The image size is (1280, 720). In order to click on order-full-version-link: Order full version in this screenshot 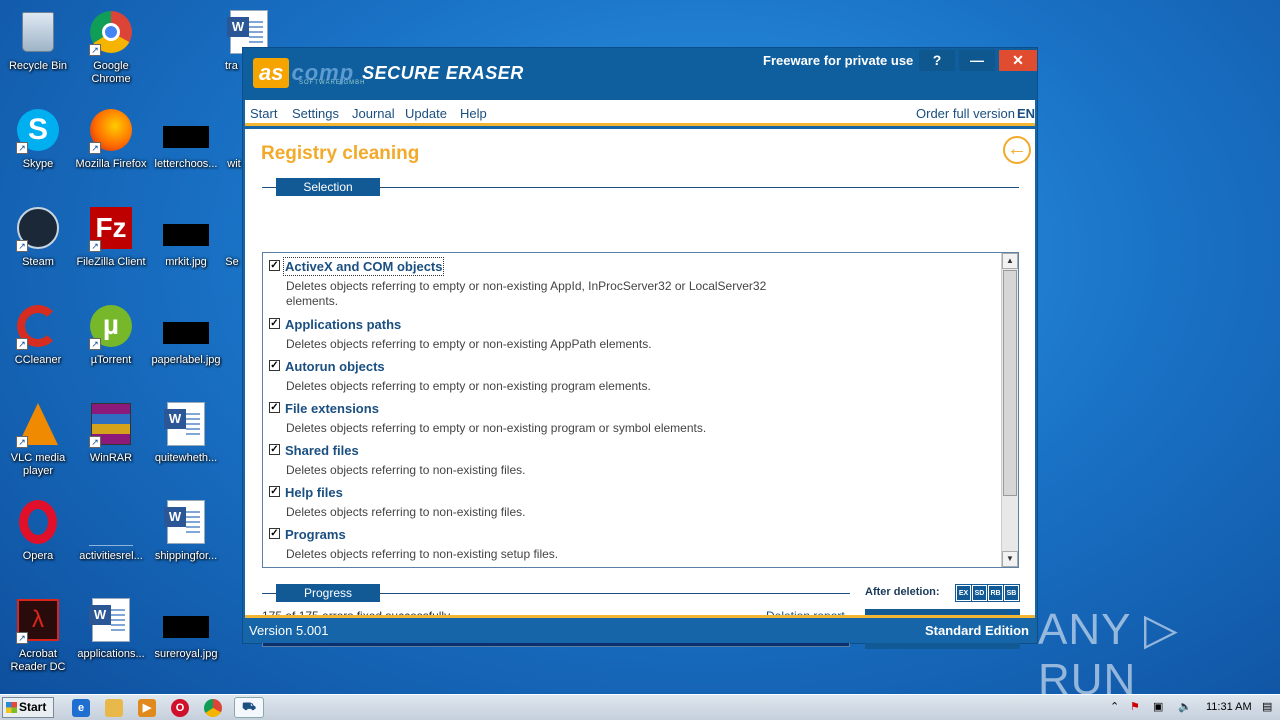, I will do `click(965, 113)`.